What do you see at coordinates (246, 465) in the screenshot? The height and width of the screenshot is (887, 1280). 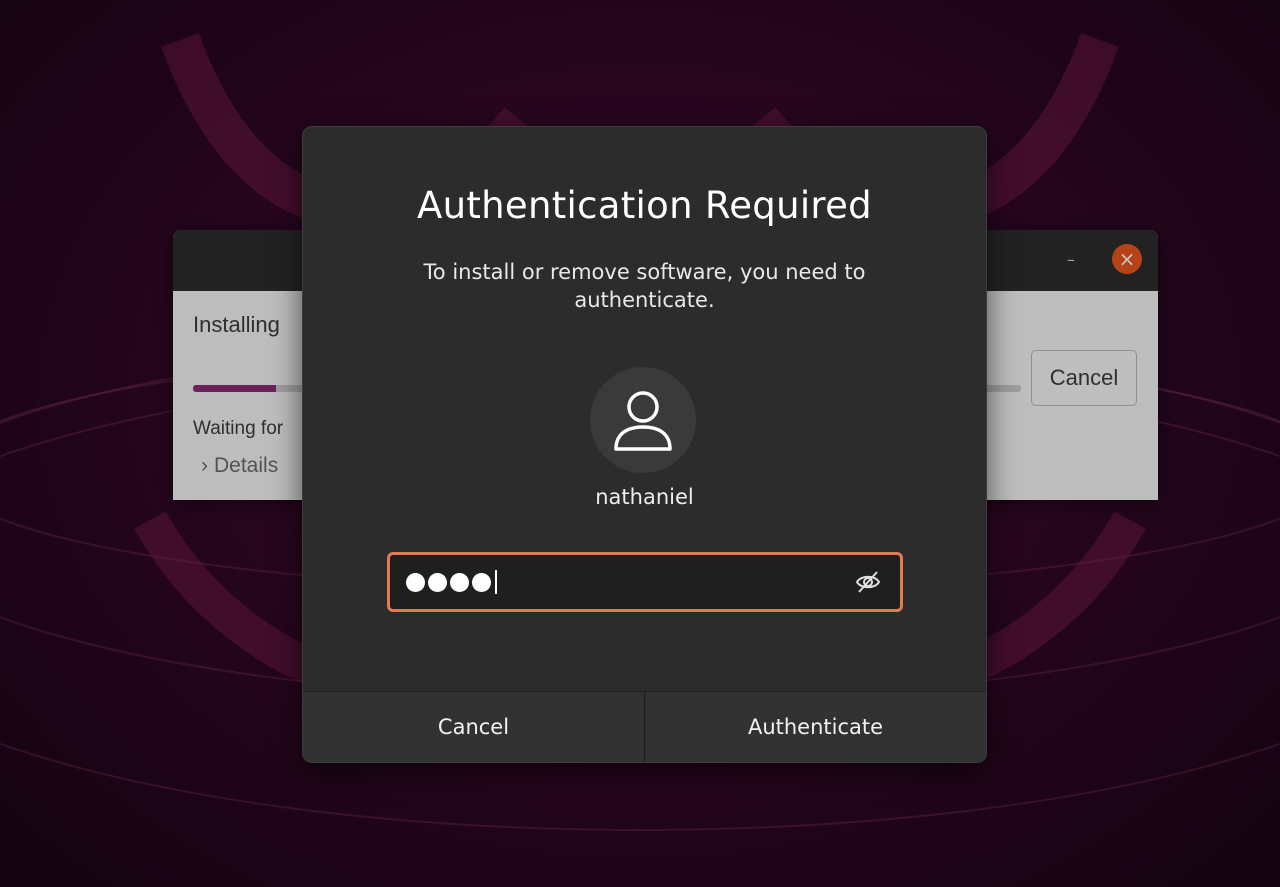 I see `details-label: Details` at bounding box center [246, 465].